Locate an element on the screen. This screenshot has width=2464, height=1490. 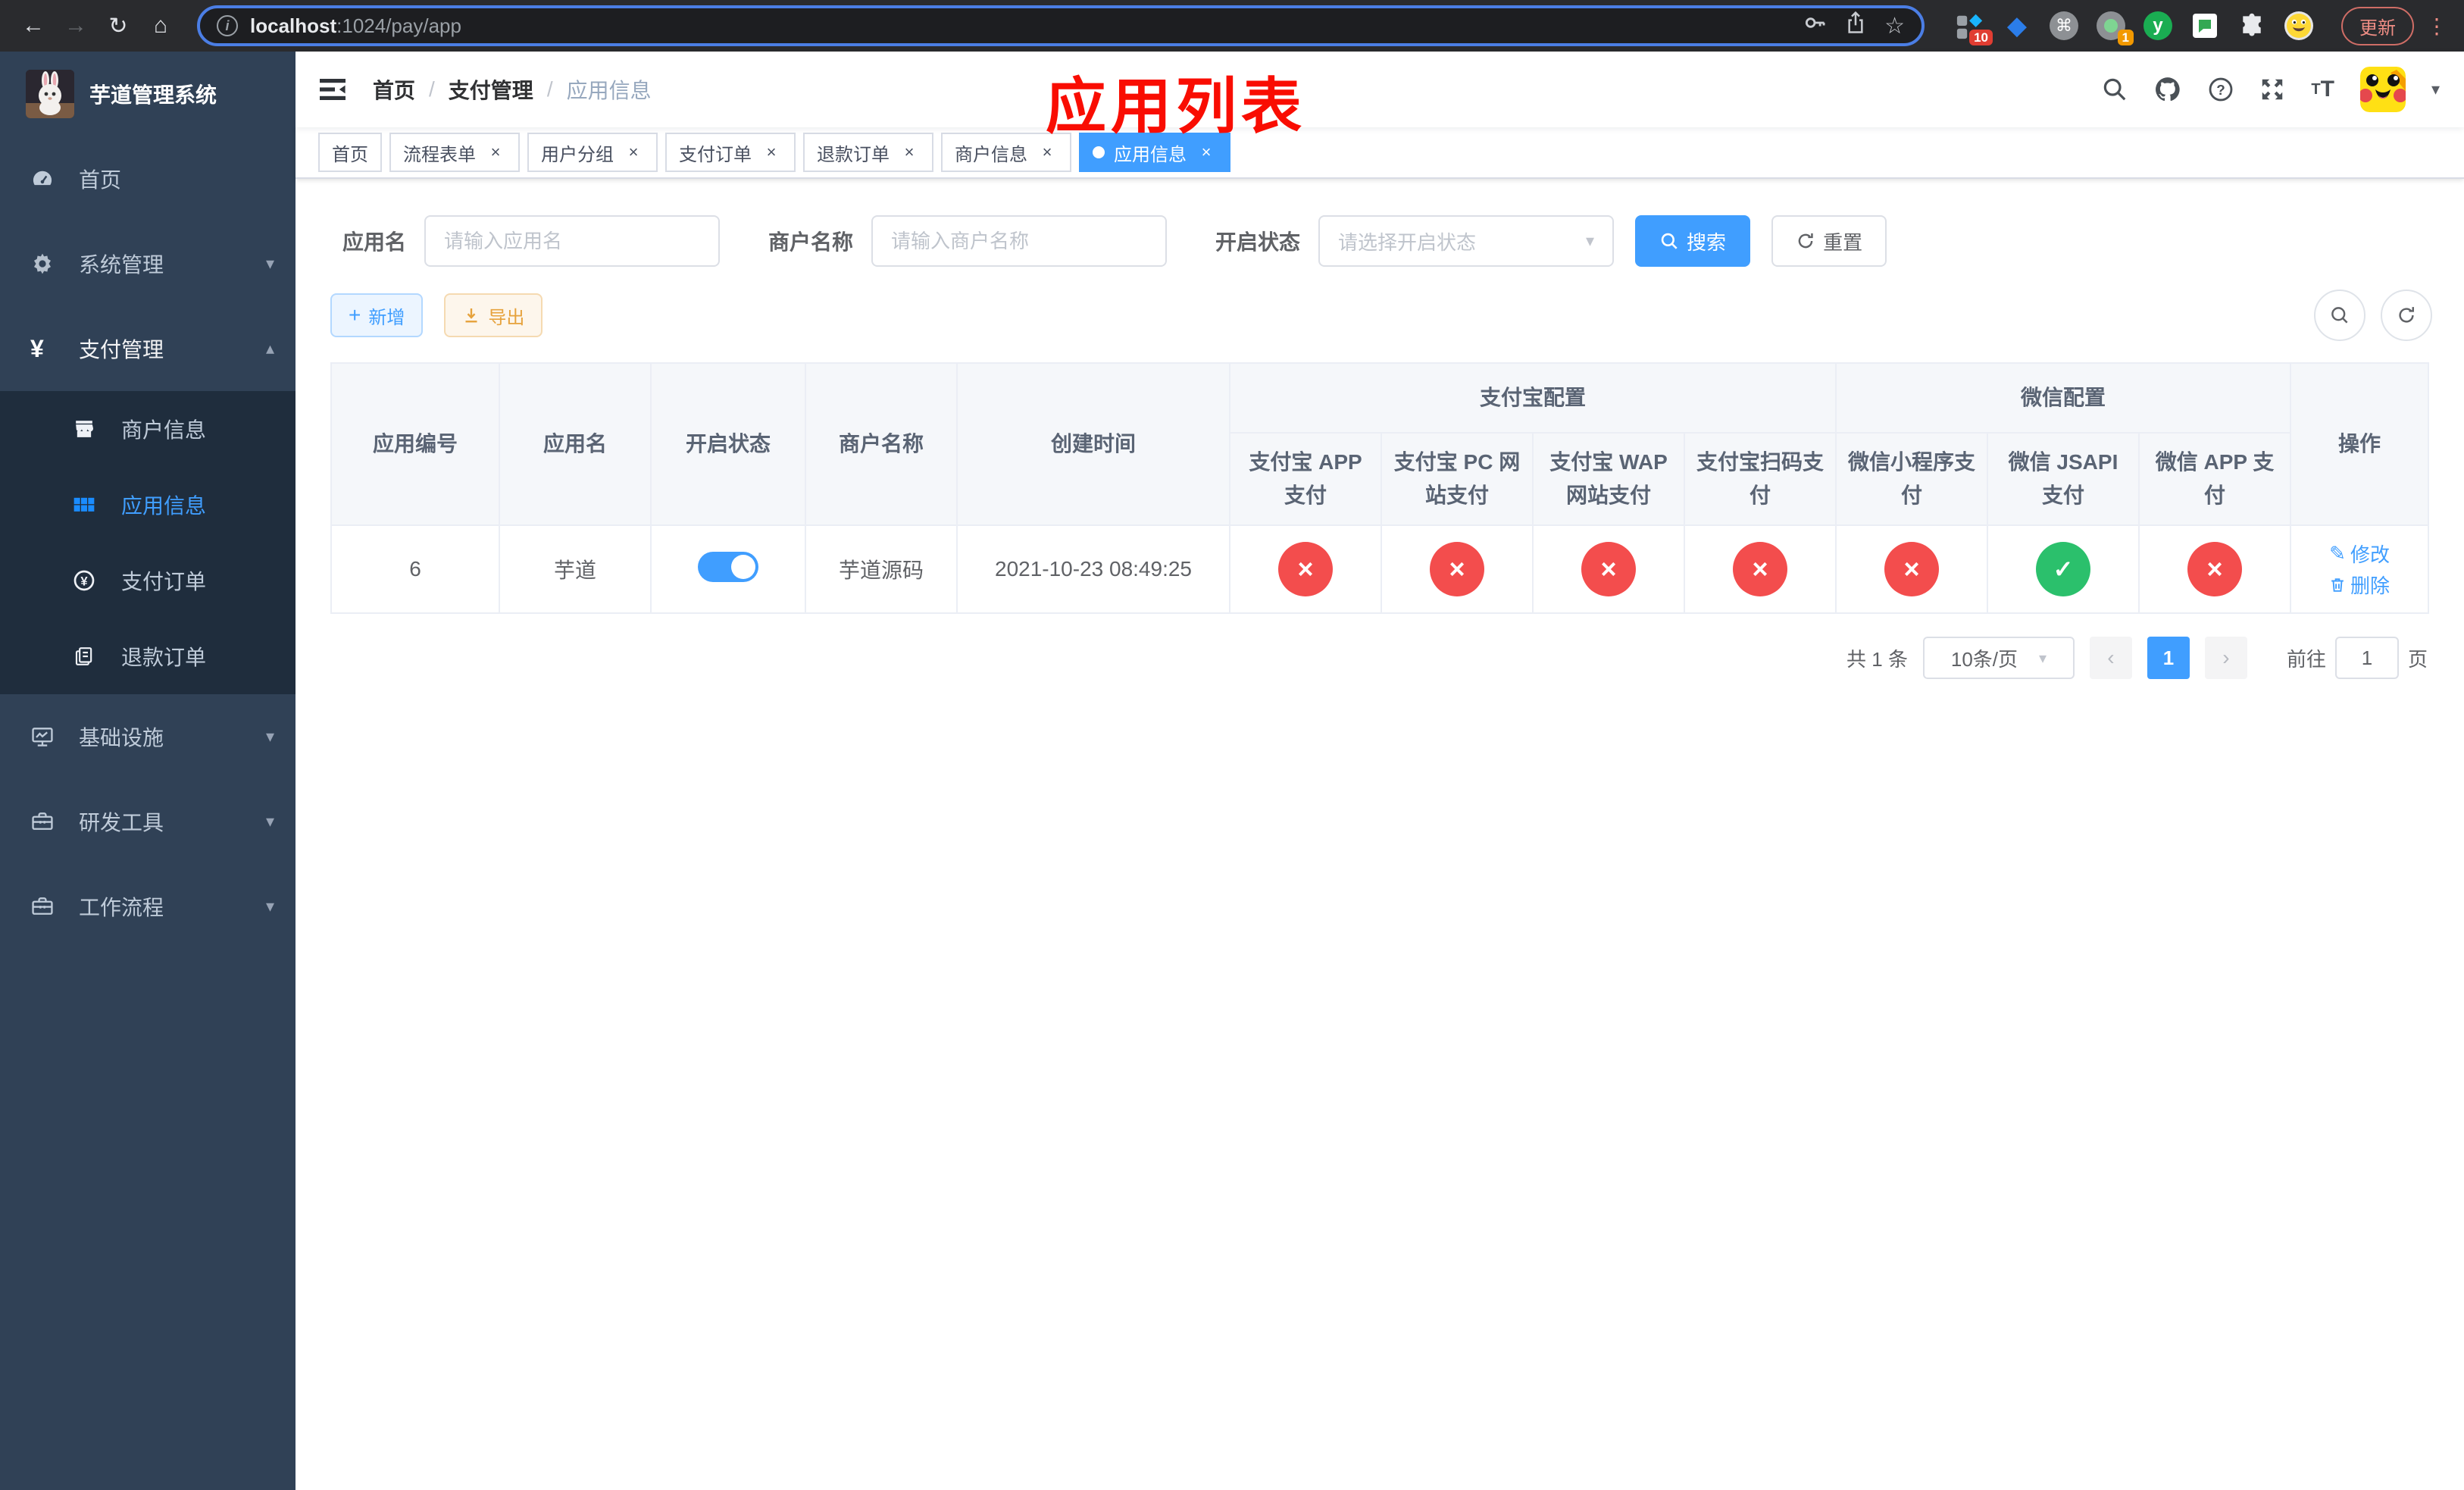
breadcrumb-section: 支付管理 is located at coordinates (491, 89).